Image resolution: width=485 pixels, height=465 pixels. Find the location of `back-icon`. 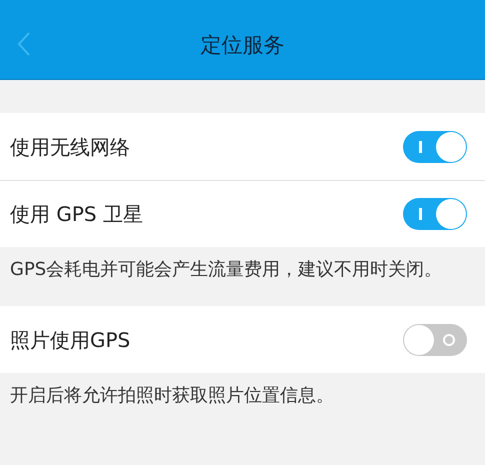

back-icon is located at coordinates (24, 44).